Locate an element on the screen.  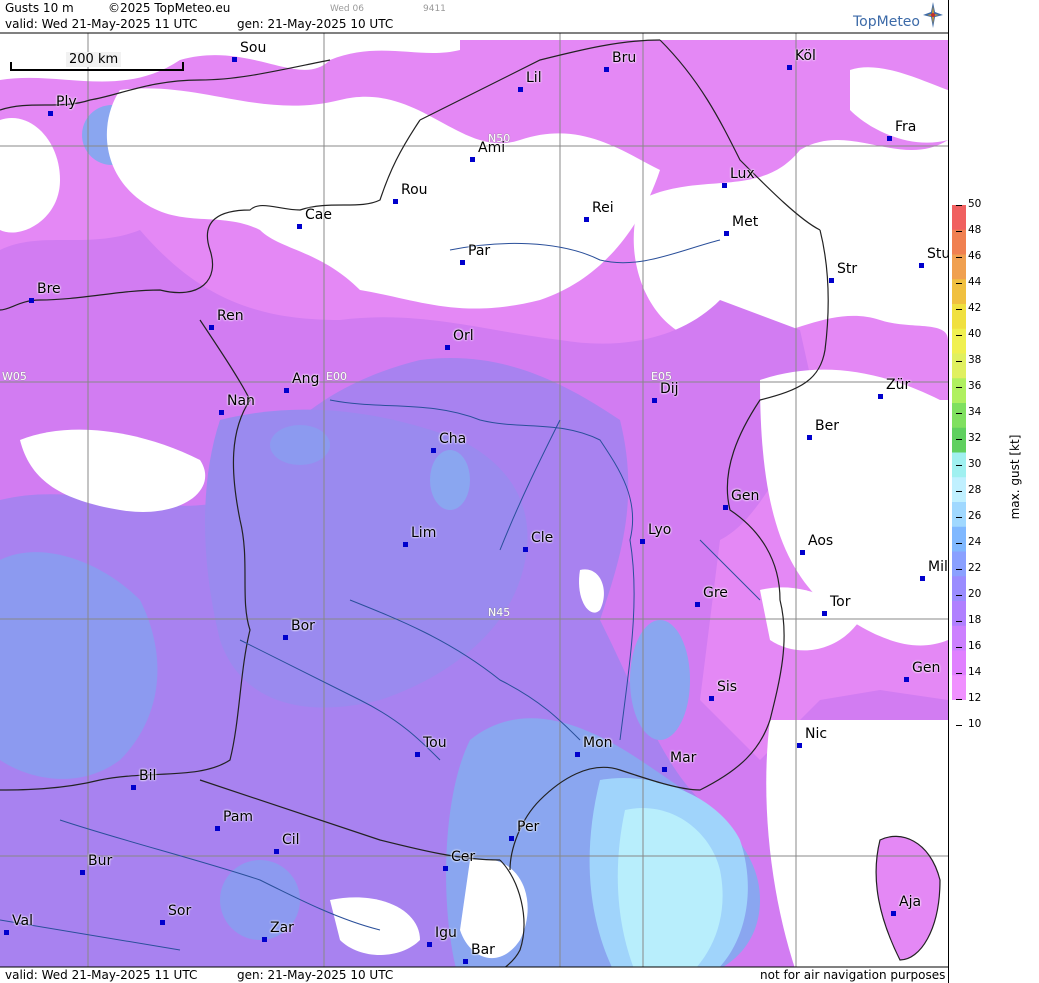
legend-tick-label: 12 is located at coordinates (975, 698).